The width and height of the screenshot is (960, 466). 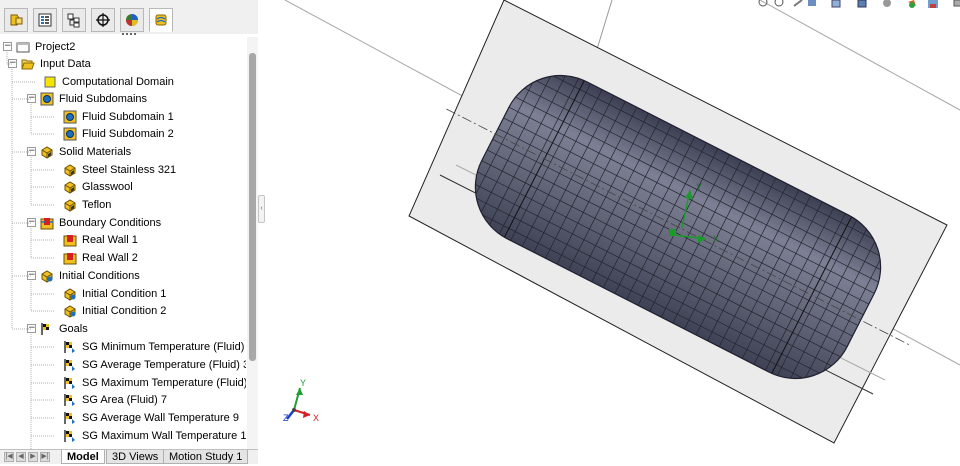 I want to click on tab-model: Model, so click(x=83, y=457).